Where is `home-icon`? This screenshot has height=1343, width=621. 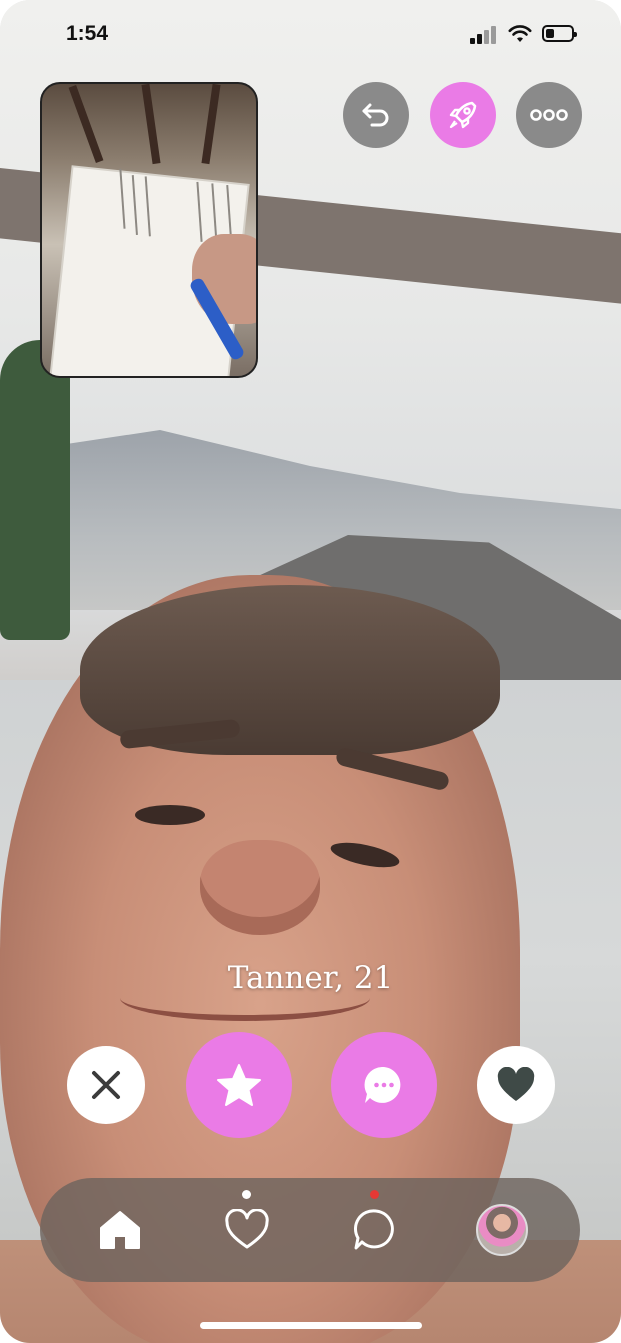
home-icon is located at coordinates (120, 1230).